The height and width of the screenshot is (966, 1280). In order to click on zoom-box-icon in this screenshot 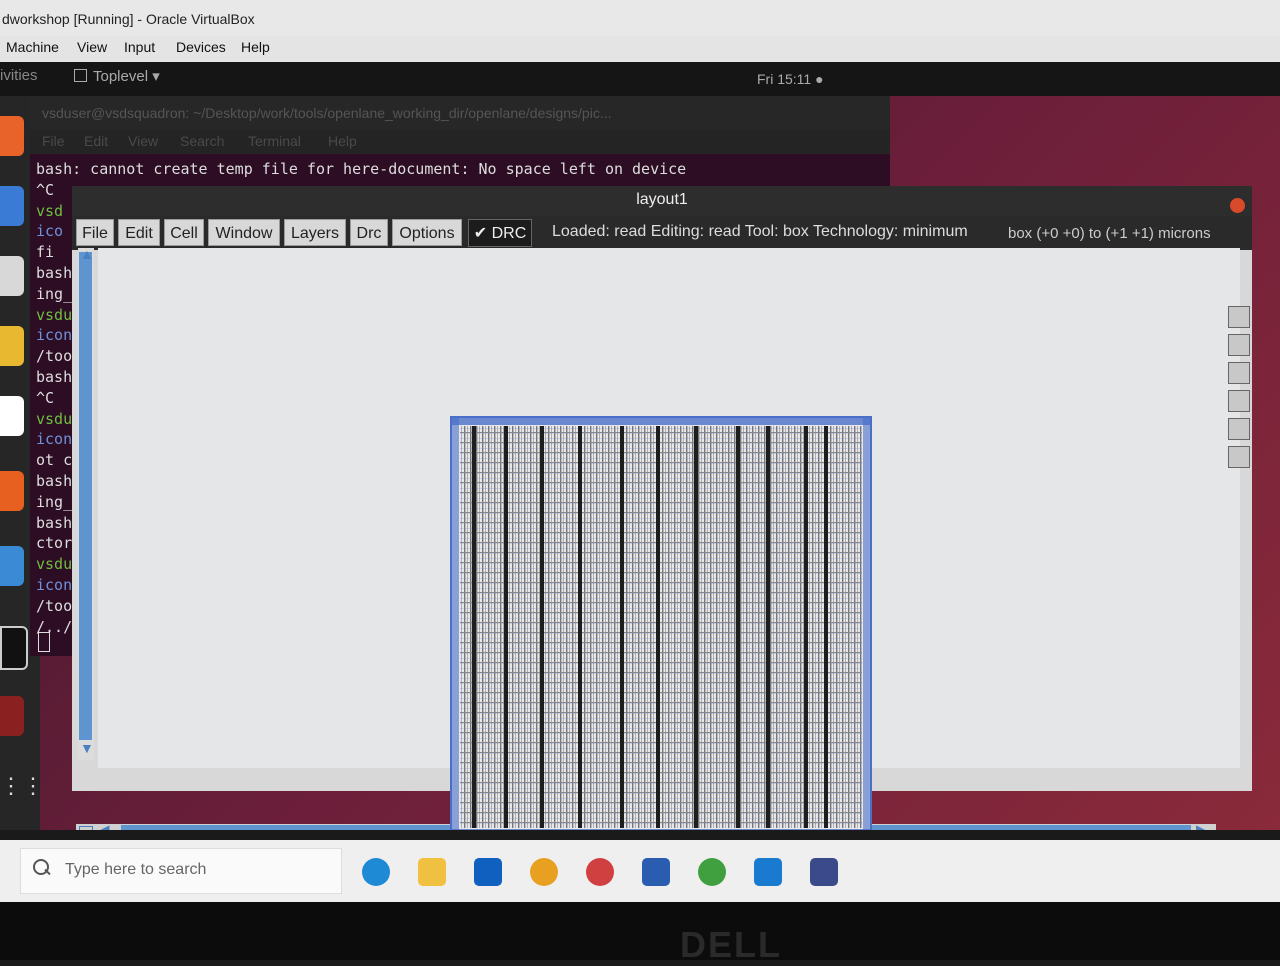, I will do `click(86, 828)`.